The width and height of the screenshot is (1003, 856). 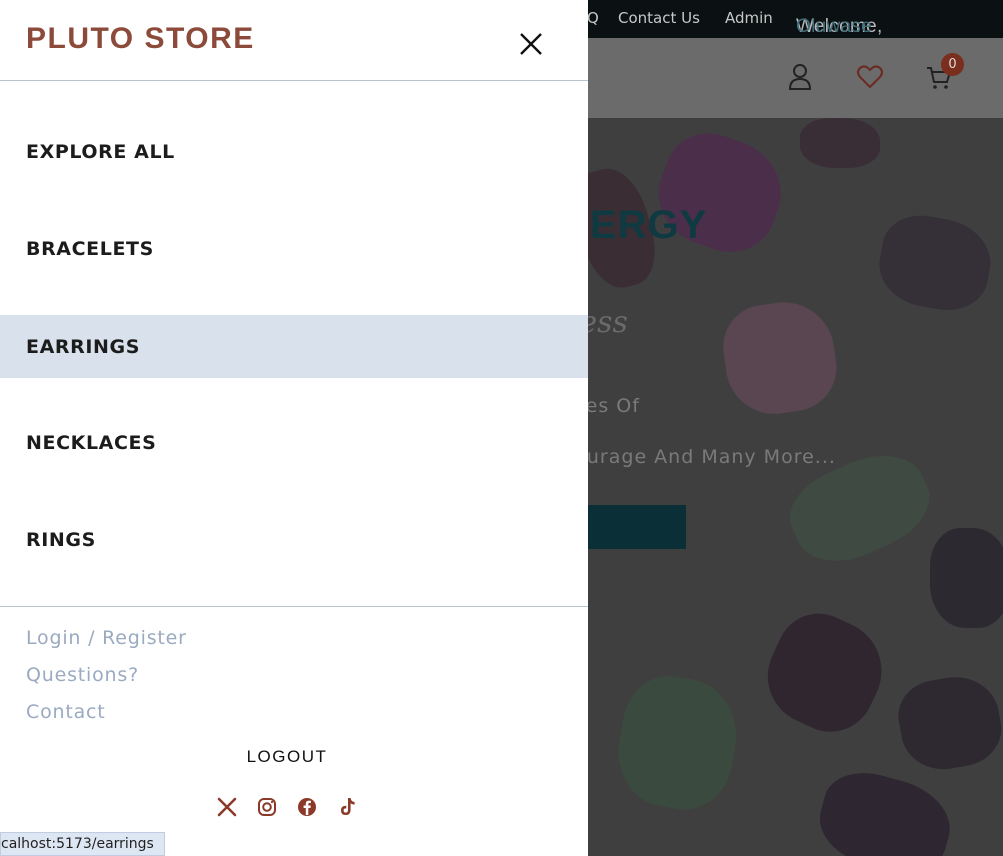 What do you see at coordinates (267, 807) in the screenshot?
I see `instagram-icon` at bounding box center [267, 807].